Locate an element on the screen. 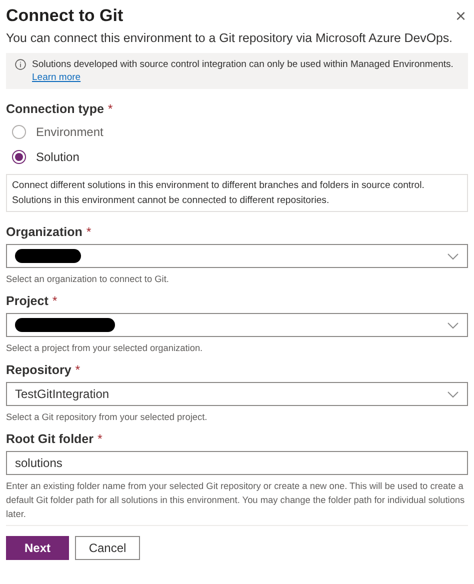 This screenshot has height=584, width=474. description-text: Connect different solutions in this environment to different branches and folders in source control. Solutions in this environment cannot be connected to different repositories. is located at coordinates (219, 193).